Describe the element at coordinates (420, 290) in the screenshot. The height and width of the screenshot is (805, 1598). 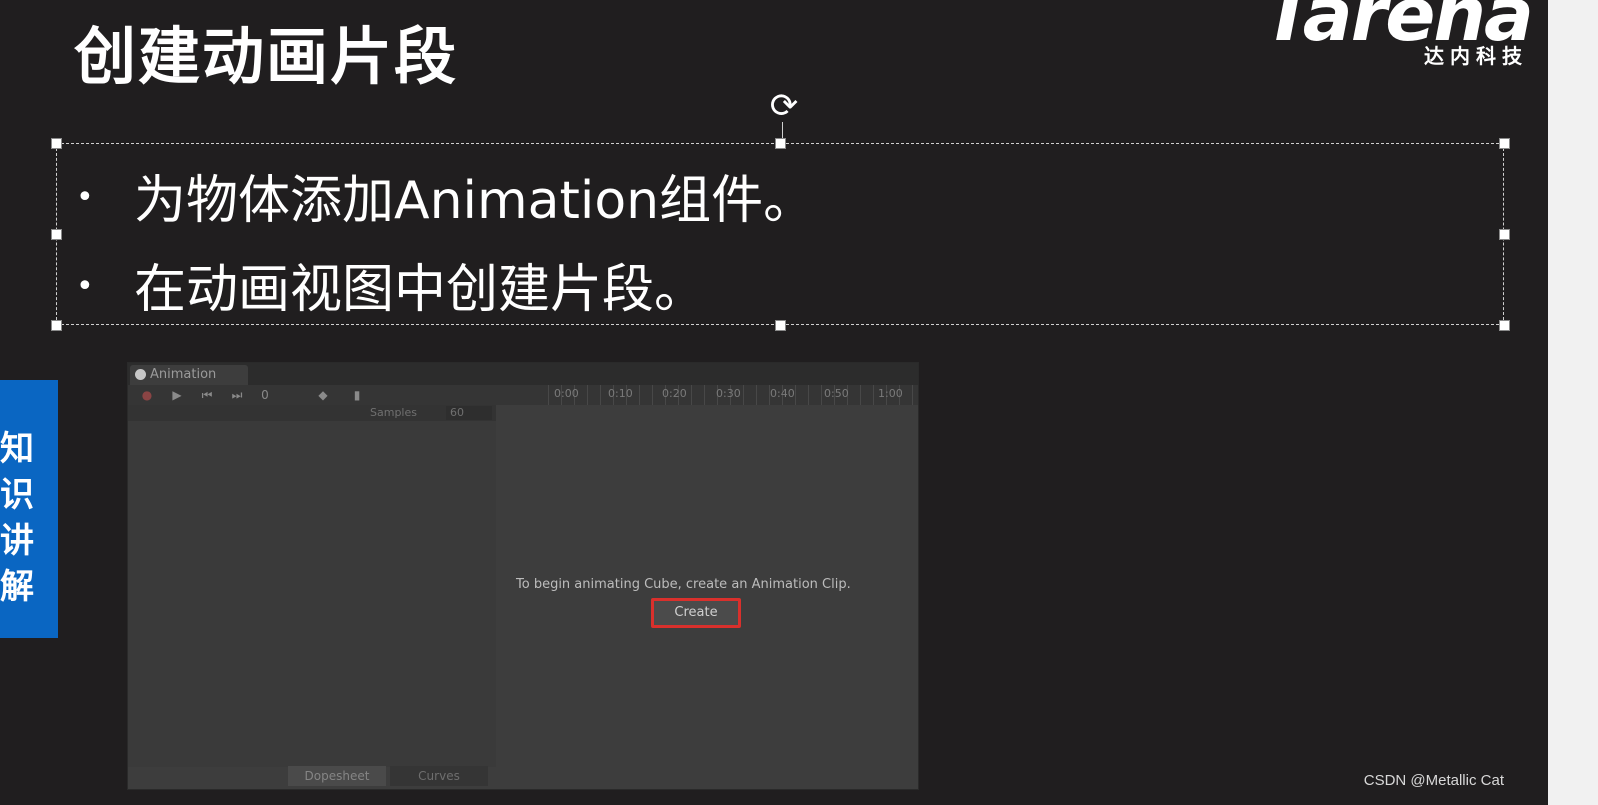
I see `bullet-text: 在动画视图中创建片段。` at that location.